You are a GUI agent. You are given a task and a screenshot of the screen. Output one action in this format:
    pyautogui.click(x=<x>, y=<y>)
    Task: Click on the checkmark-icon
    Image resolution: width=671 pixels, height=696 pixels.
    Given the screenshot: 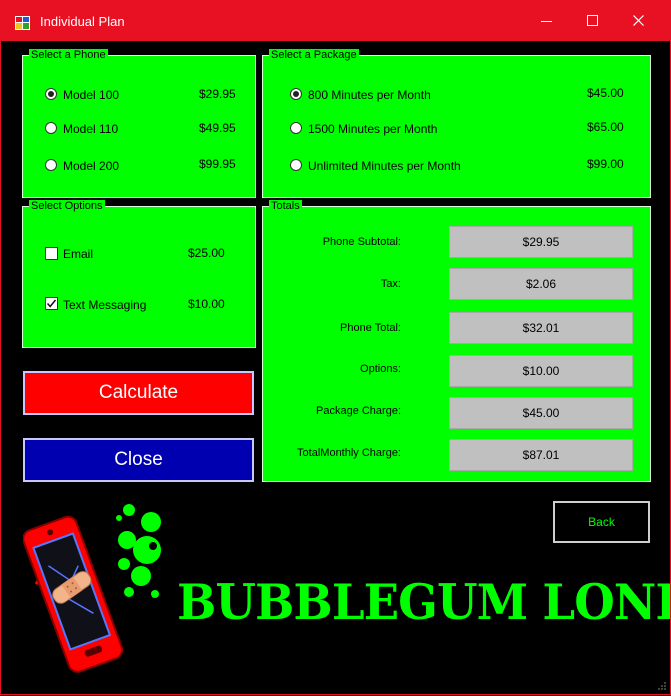 What is the action you would take?
    pyautogui.click(x=51, y=303)
    